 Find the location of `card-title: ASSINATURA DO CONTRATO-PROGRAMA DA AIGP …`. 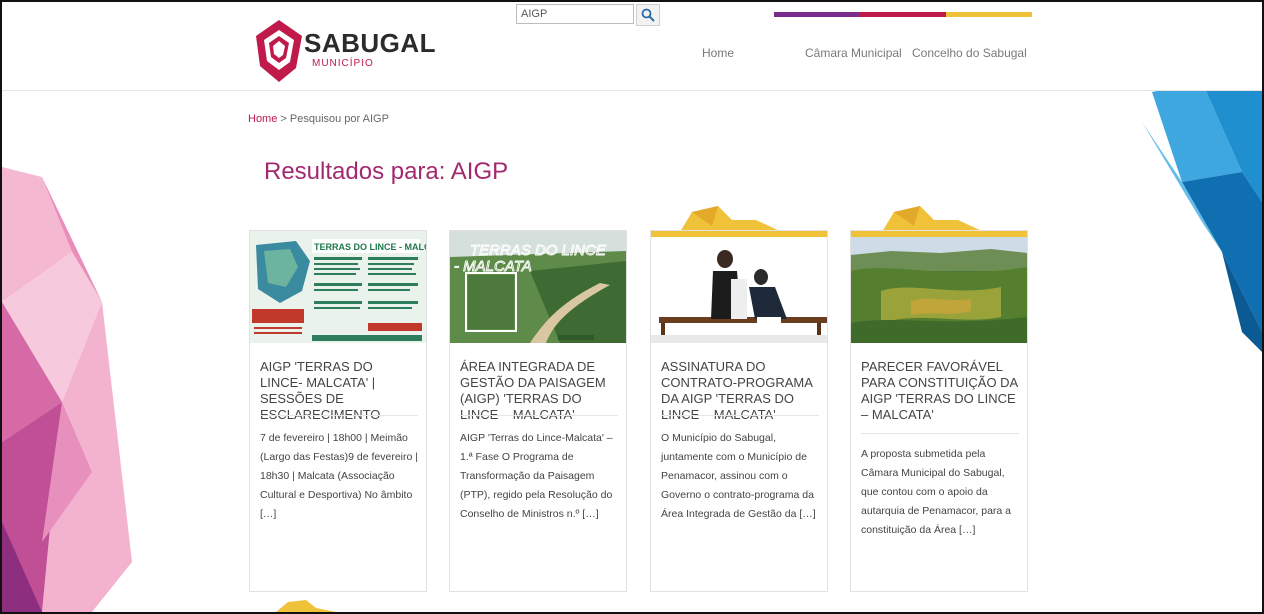

card-title: ASSINATURA DO CONTRATO-PROGRAMA DA AIGP … is located at coordinates (740, 391).